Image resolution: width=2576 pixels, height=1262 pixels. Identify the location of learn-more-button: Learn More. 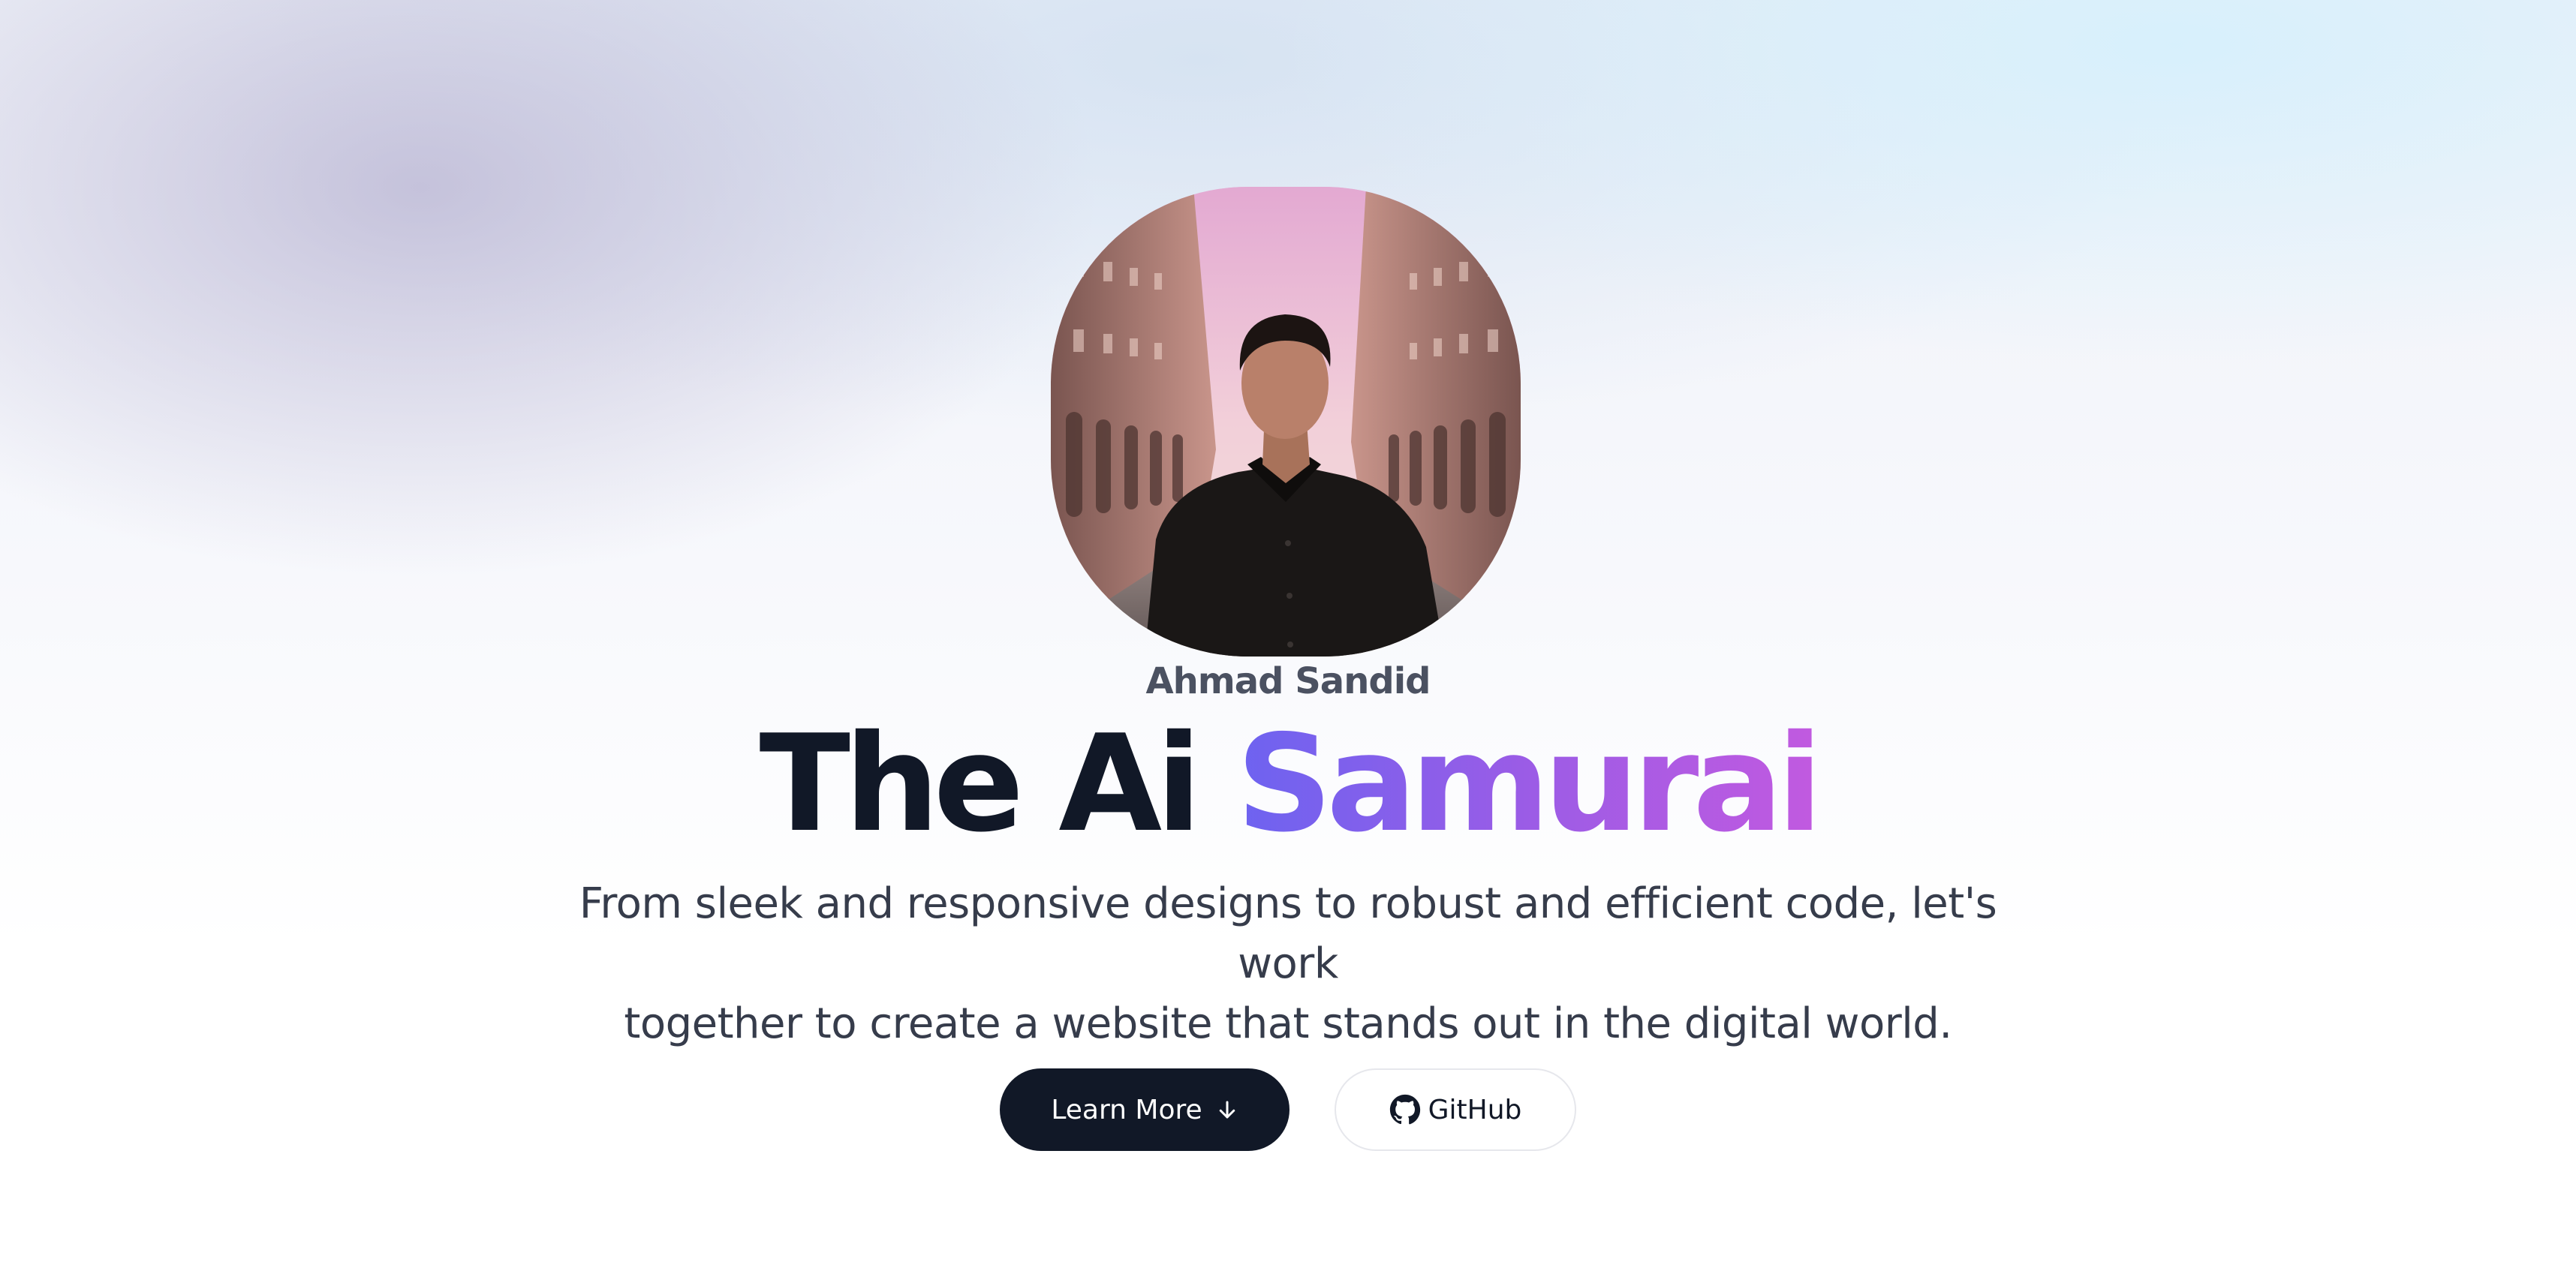
(1145, 1109).